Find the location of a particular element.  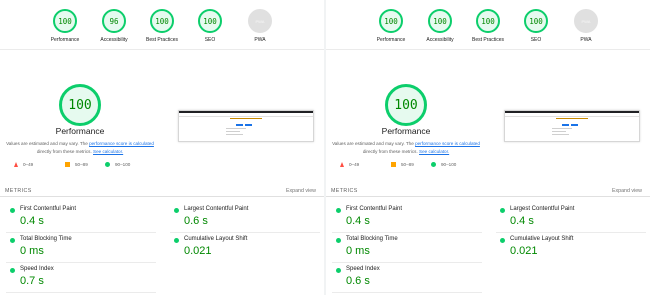

legend-pass-label: 90–100 is located at coordinates (123, 164).